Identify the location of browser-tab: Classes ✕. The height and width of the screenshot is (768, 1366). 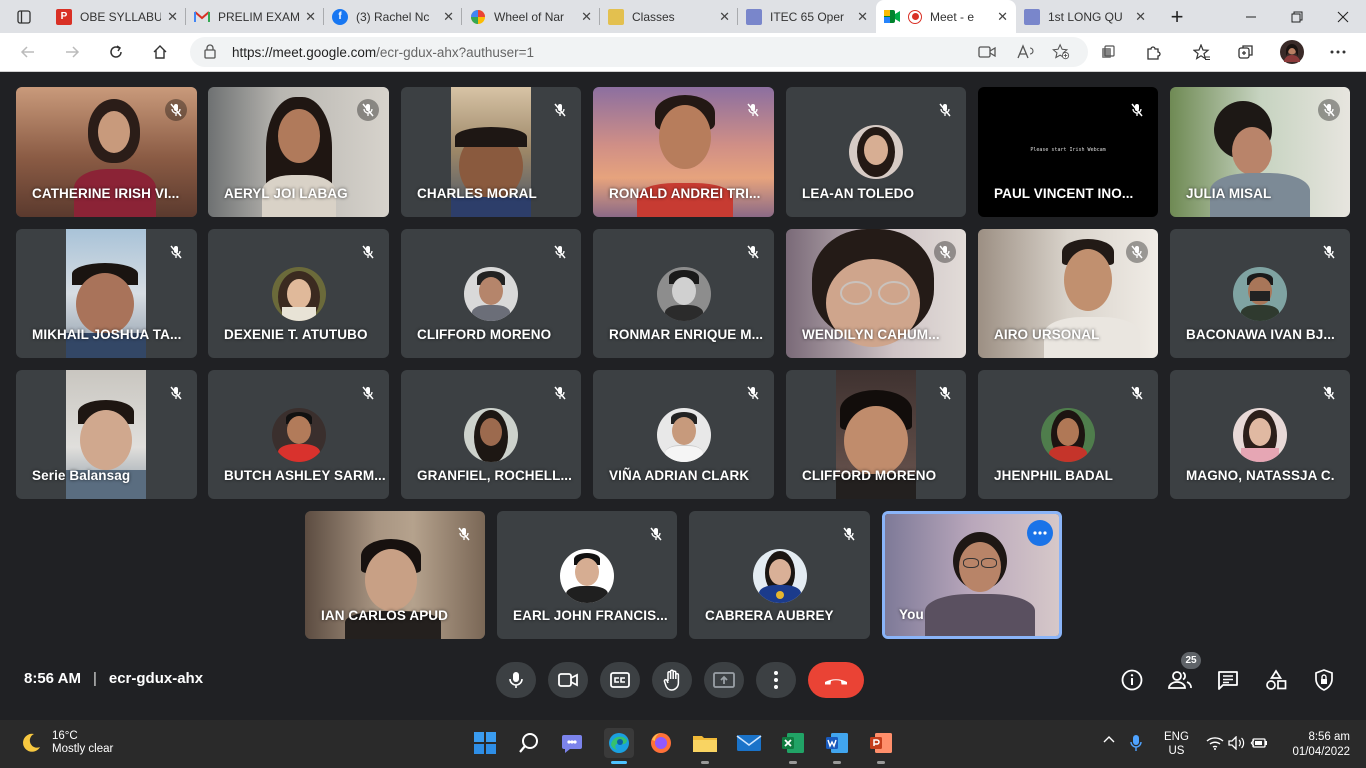
(669, 16).